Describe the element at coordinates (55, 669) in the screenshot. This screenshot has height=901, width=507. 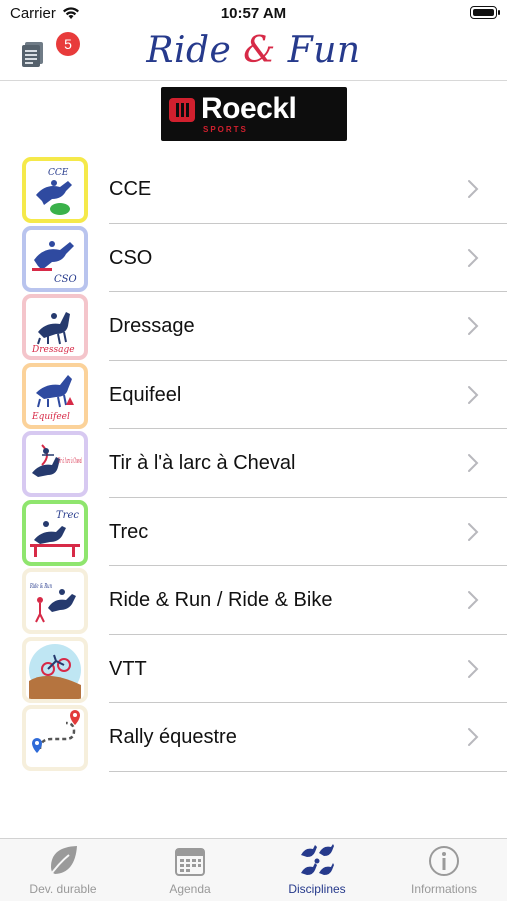
I see `mountain-bike-icon` at that location.